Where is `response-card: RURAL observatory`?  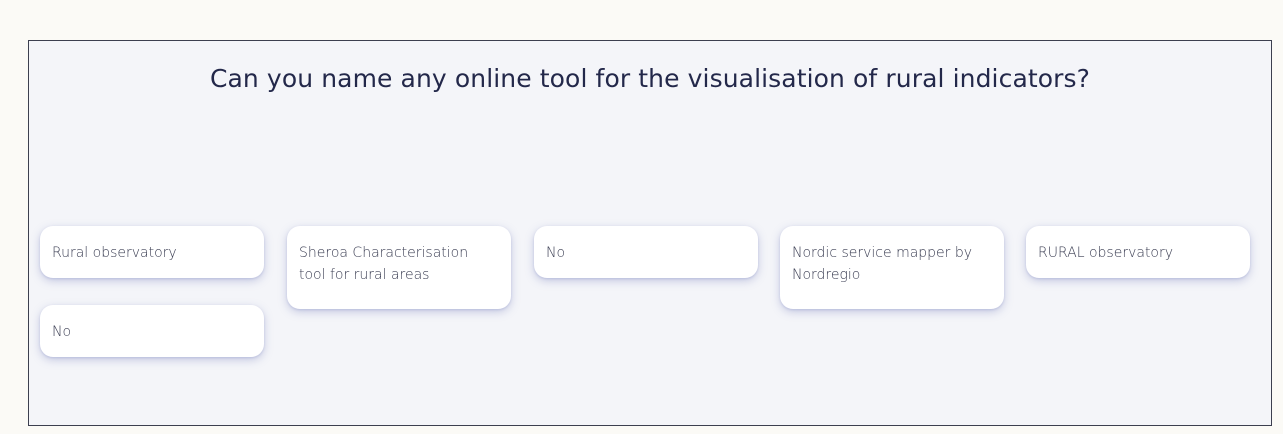 response-card: RURAL observatory is located at coordinates (1138, 252).